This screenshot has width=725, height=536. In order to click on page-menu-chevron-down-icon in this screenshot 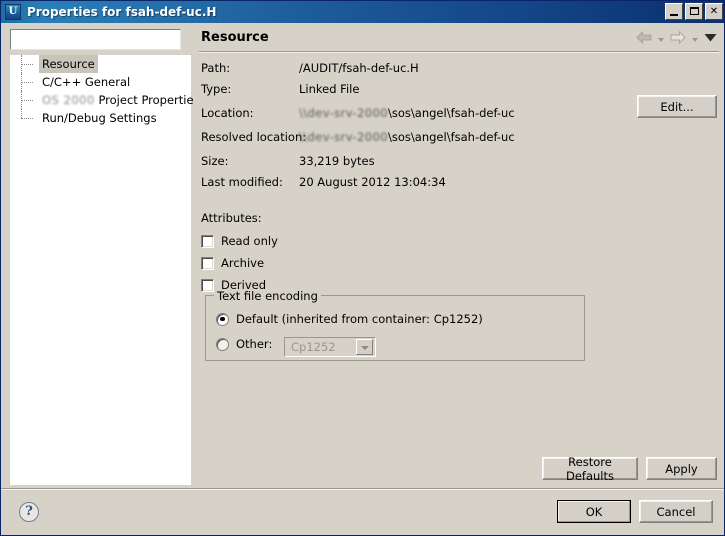, I will do `click(710, 37)`.